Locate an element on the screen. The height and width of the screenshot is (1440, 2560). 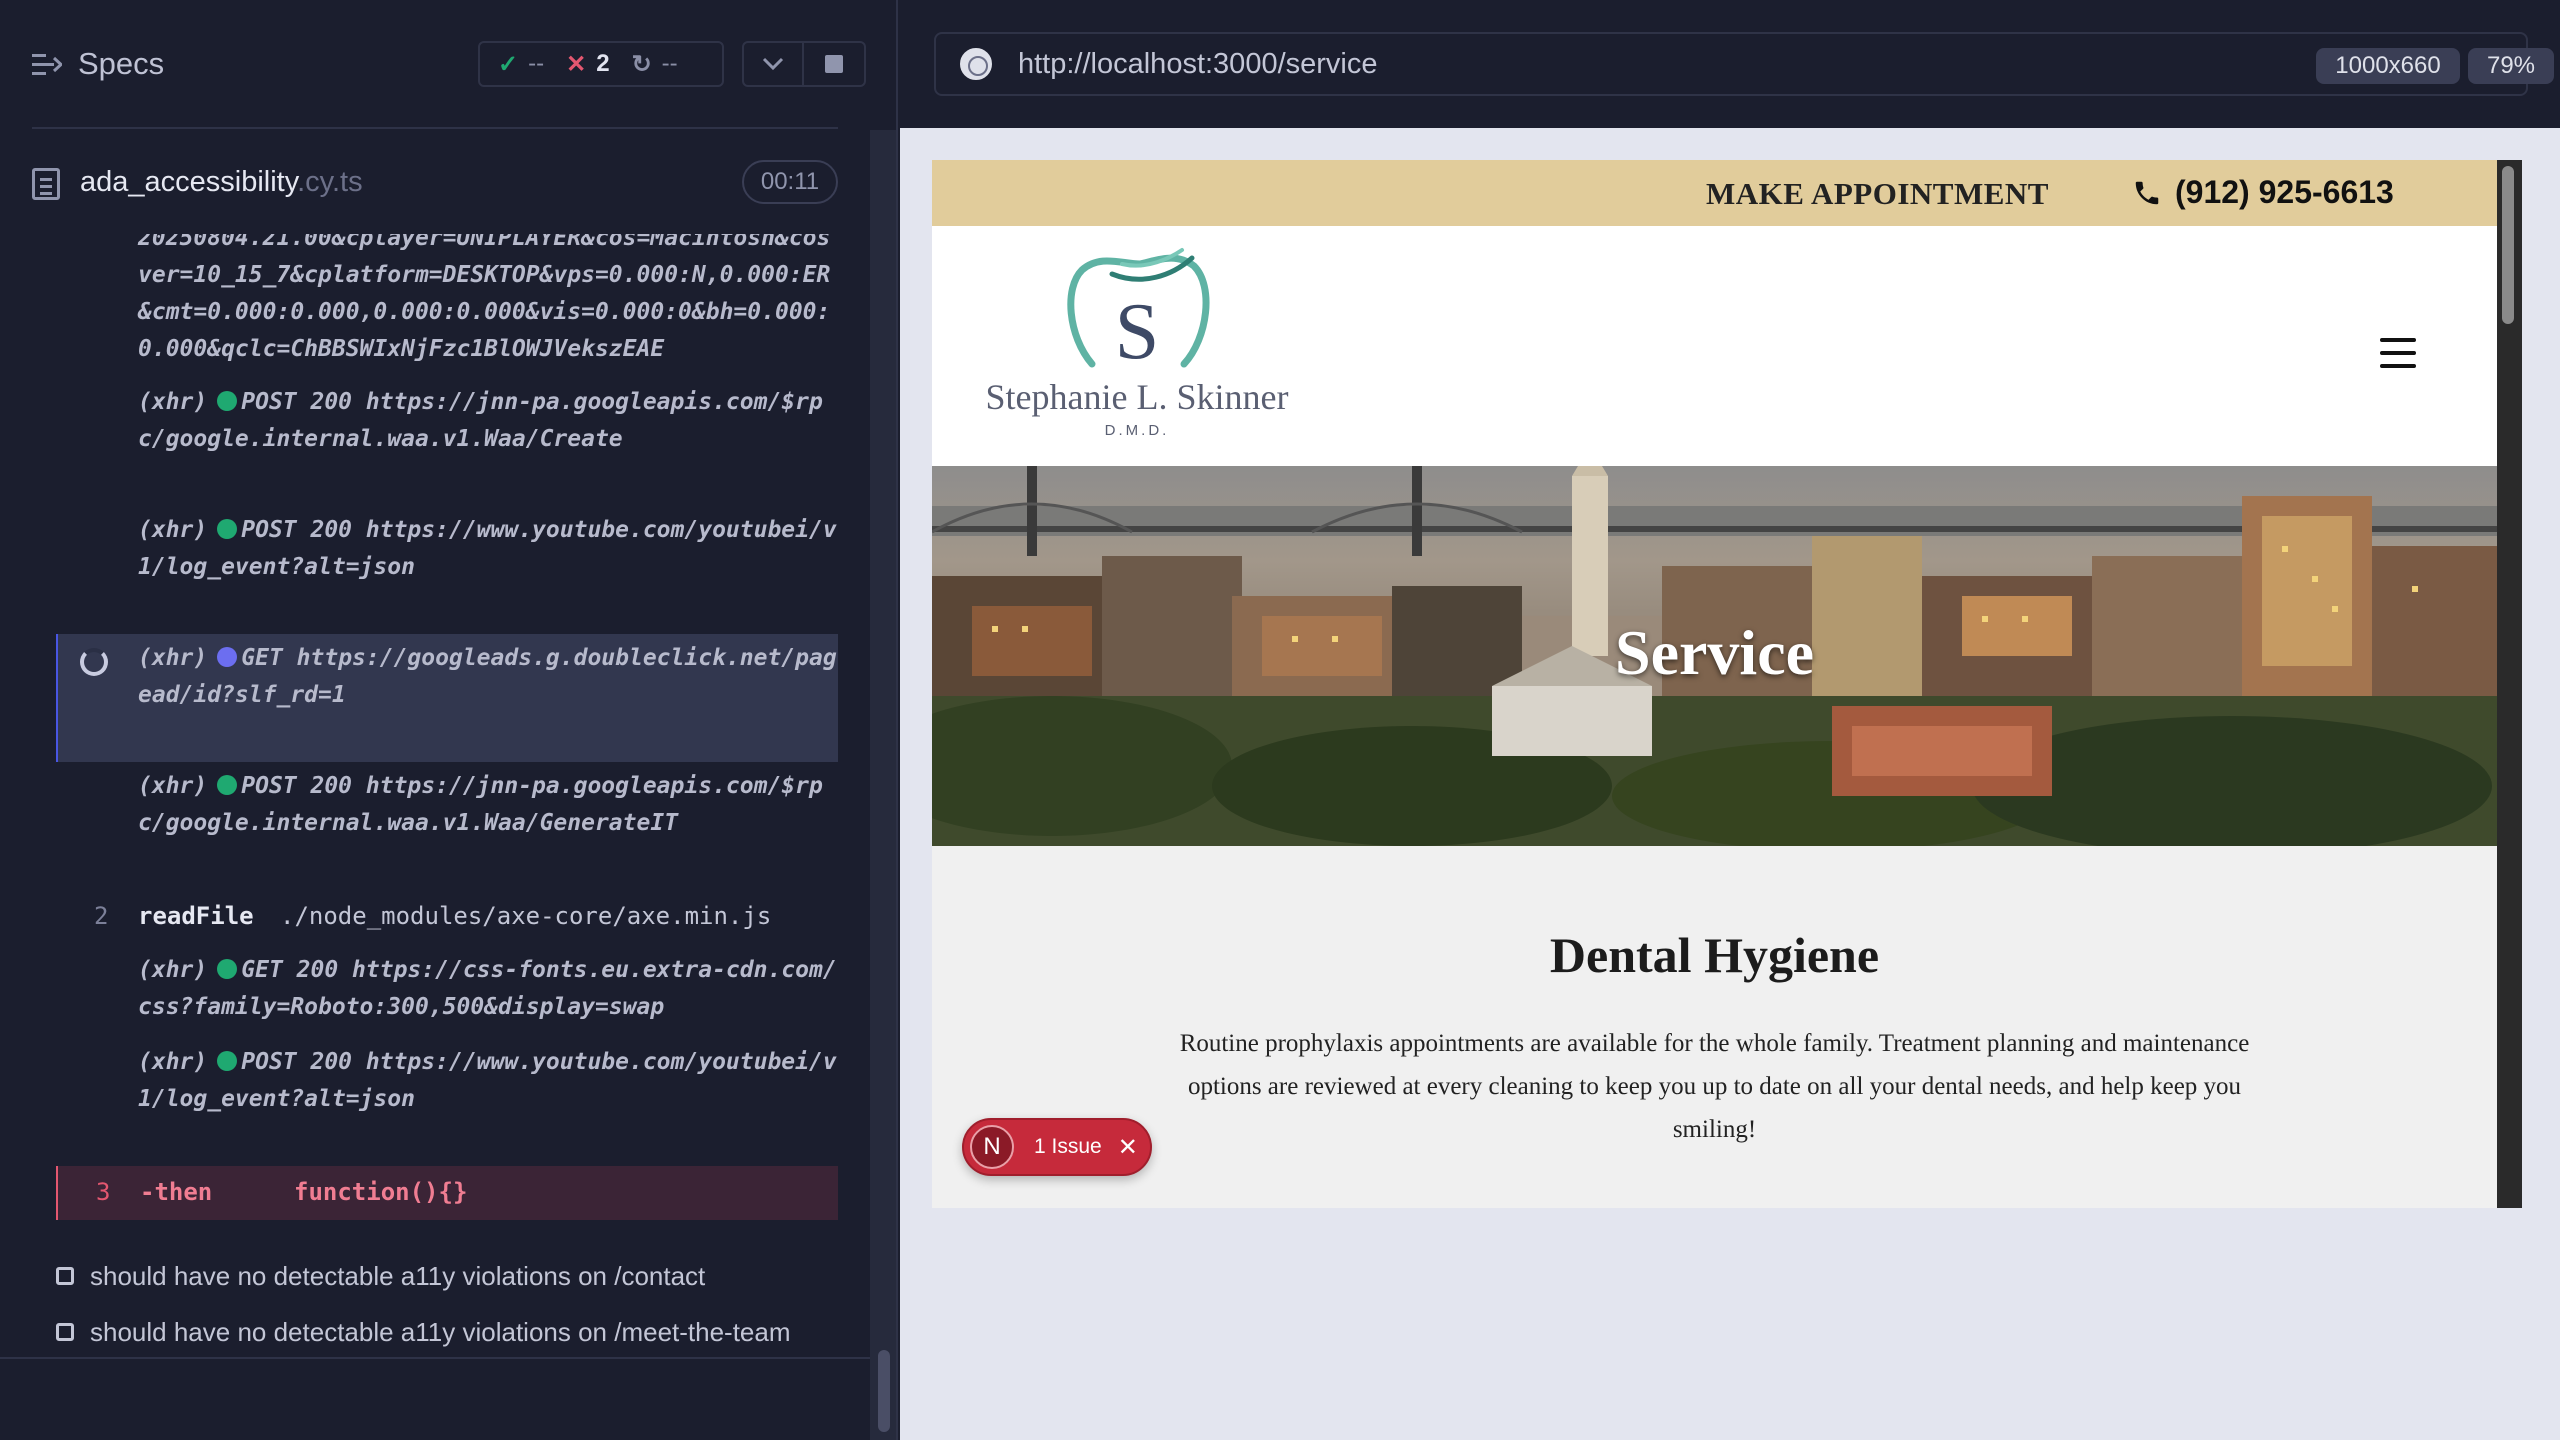
viewport-size-badge: 1000x660 is located at coordinates (2388, 66).